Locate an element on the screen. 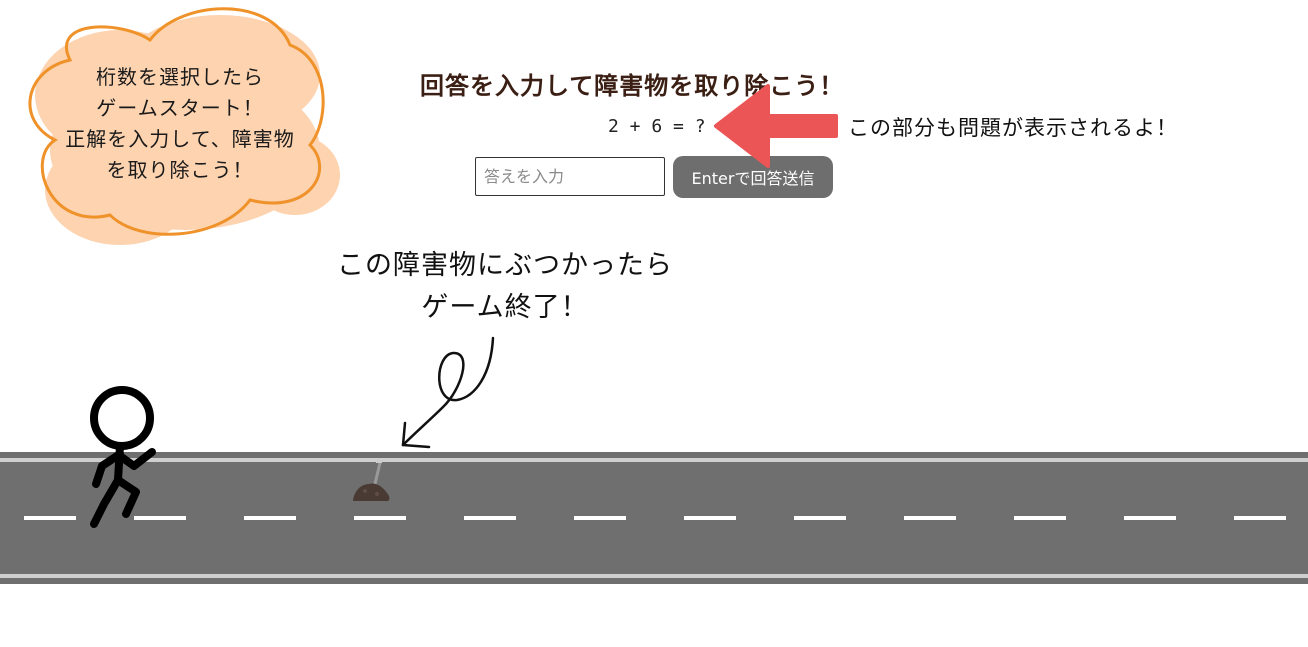 Image resolution: width=1308 pixels, height=647 pixels. obstacle-annotation-line: この障害物にぶつかったら is located at coordinates (505, 265).